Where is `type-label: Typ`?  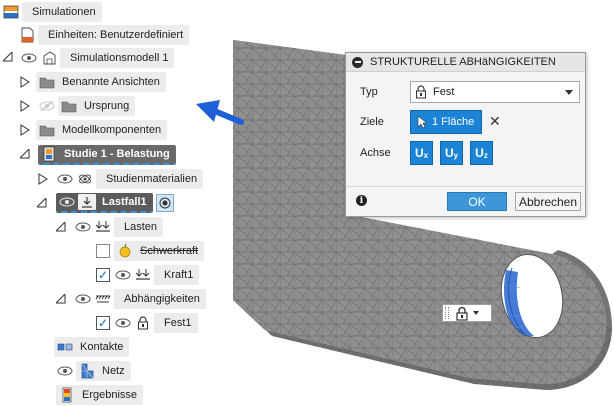 type-label: Typ is located at coordinates (369, 92).